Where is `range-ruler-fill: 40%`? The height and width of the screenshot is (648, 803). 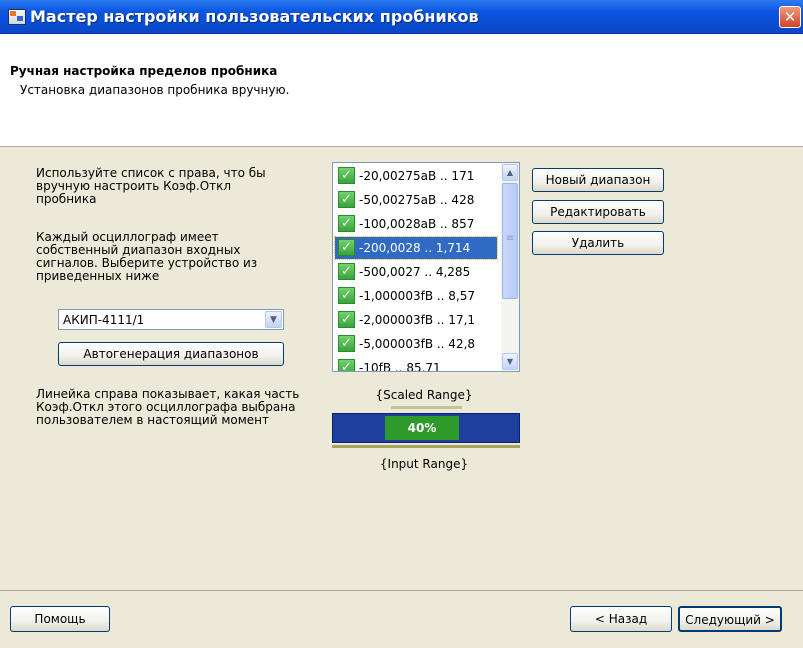 range-ruler-fill: 40% is located at coordinates (422, 428).